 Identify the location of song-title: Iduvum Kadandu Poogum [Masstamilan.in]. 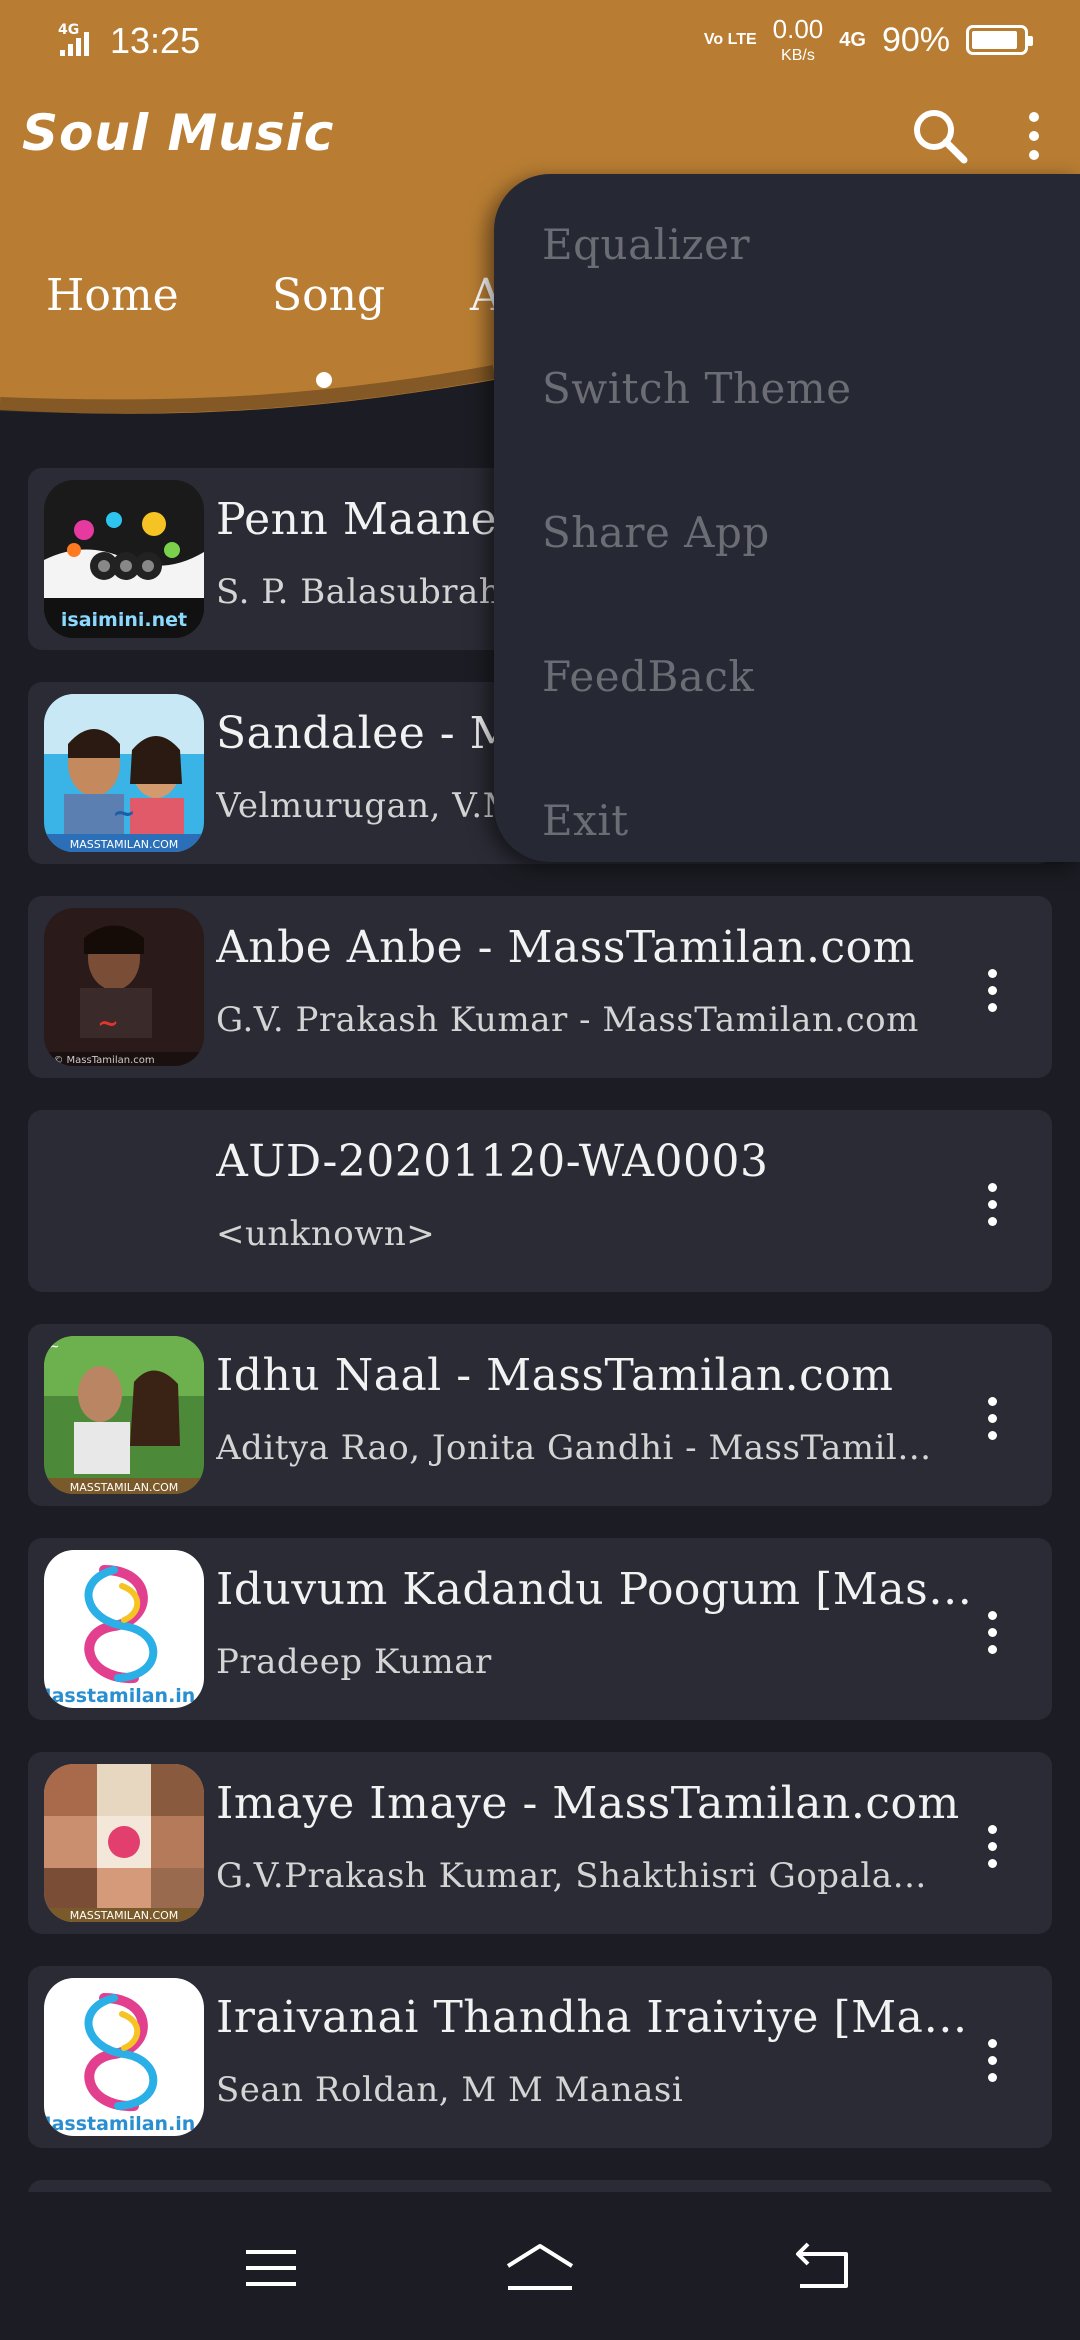
(596, 1589).